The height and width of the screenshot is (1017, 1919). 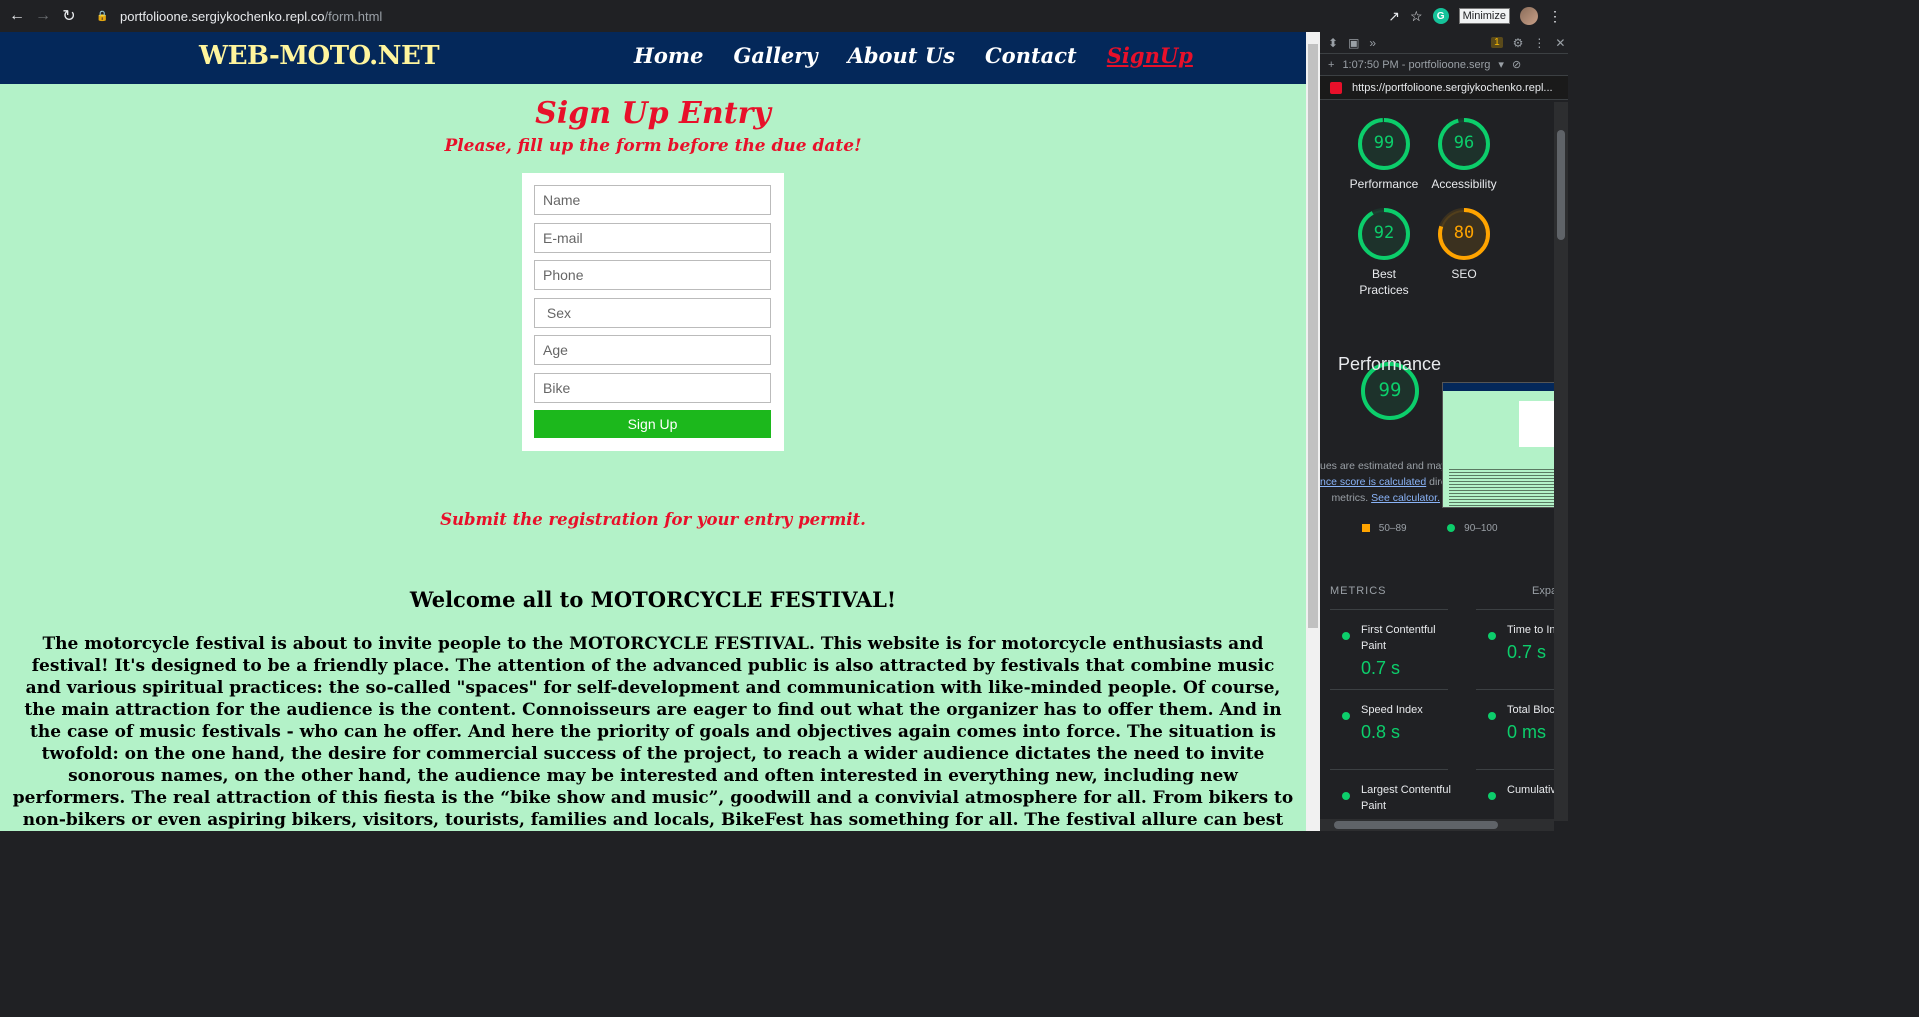 I want to click on gauge-seo: 80 SEO, so click(x=1464, y=244).